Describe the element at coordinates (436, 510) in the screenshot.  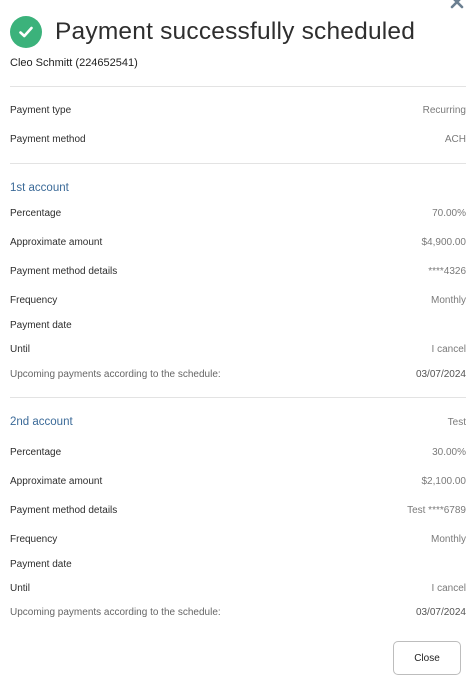
I see `row-value: Test ****6789` at that location.